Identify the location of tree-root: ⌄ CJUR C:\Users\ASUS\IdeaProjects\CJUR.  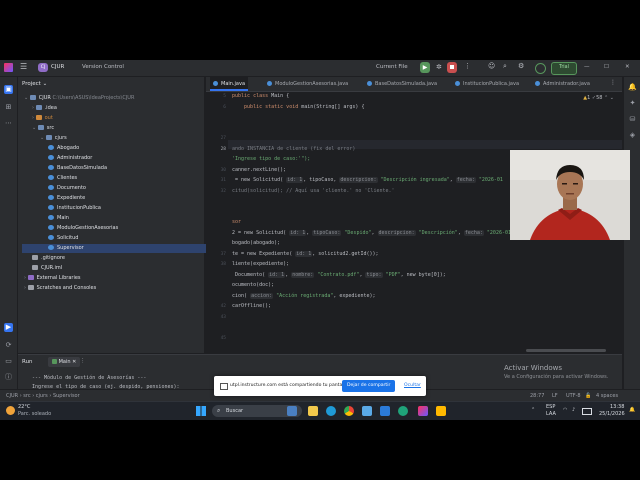
(79, 98).